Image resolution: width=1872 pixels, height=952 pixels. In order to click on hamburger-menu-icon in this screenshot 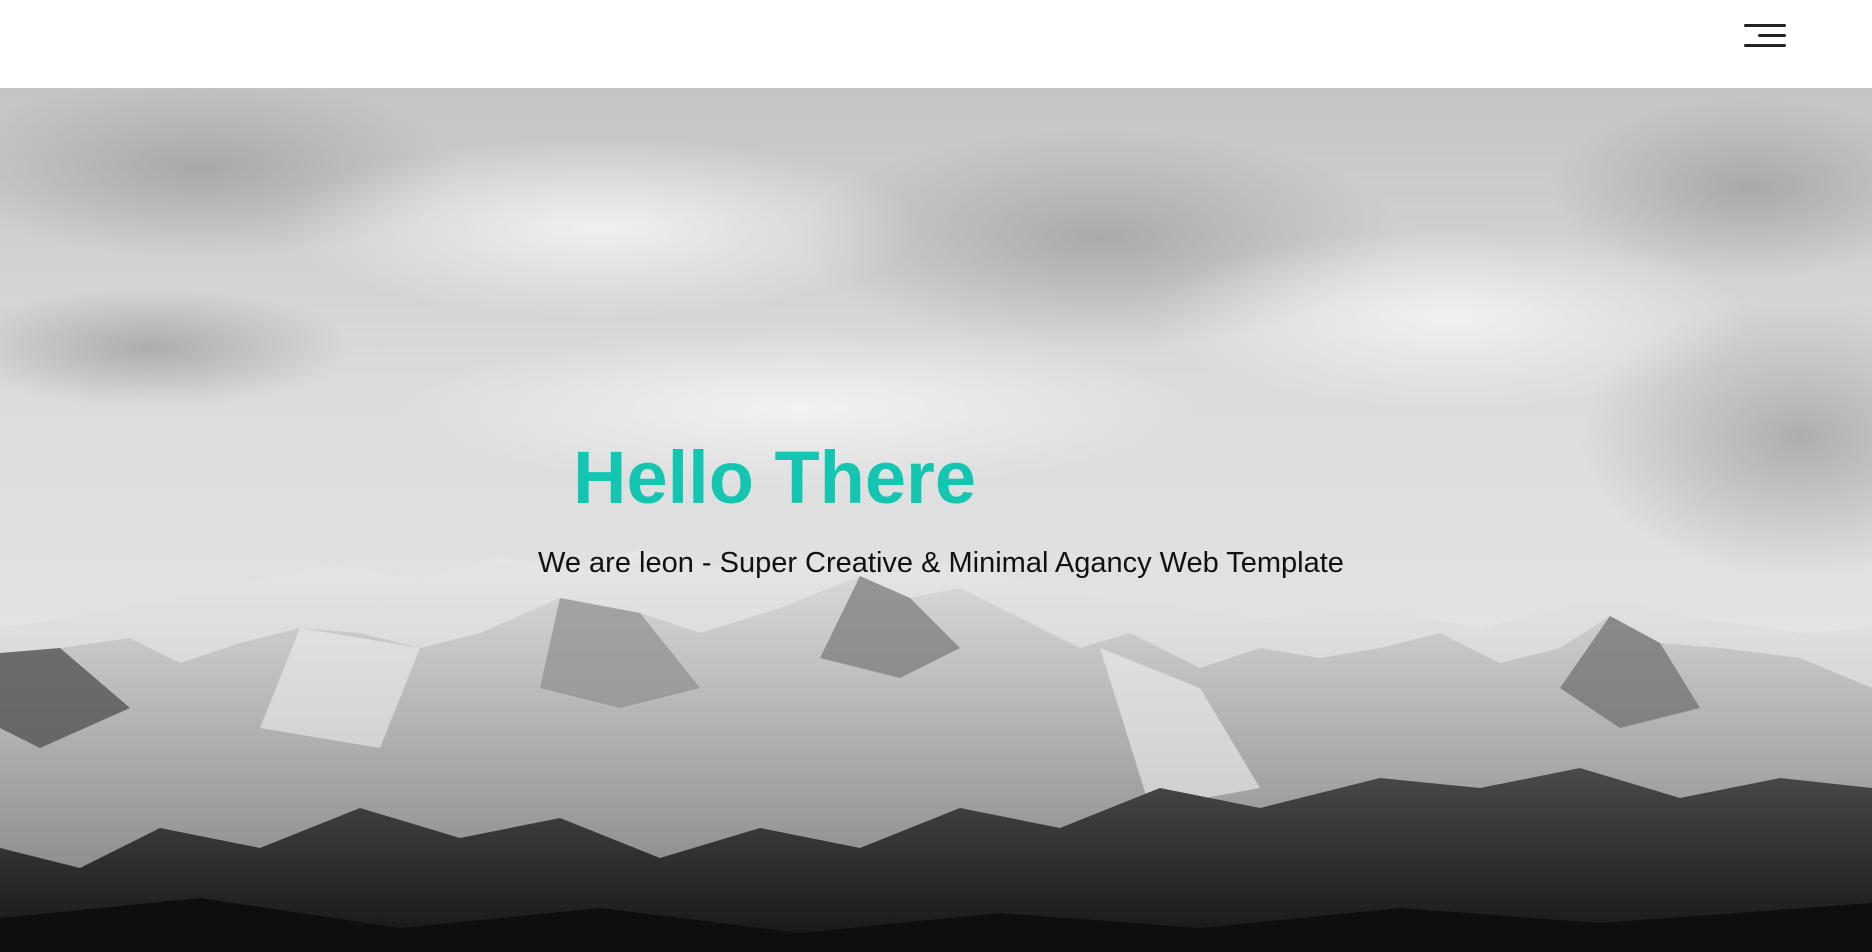, I will do `click(1765, 35)`.